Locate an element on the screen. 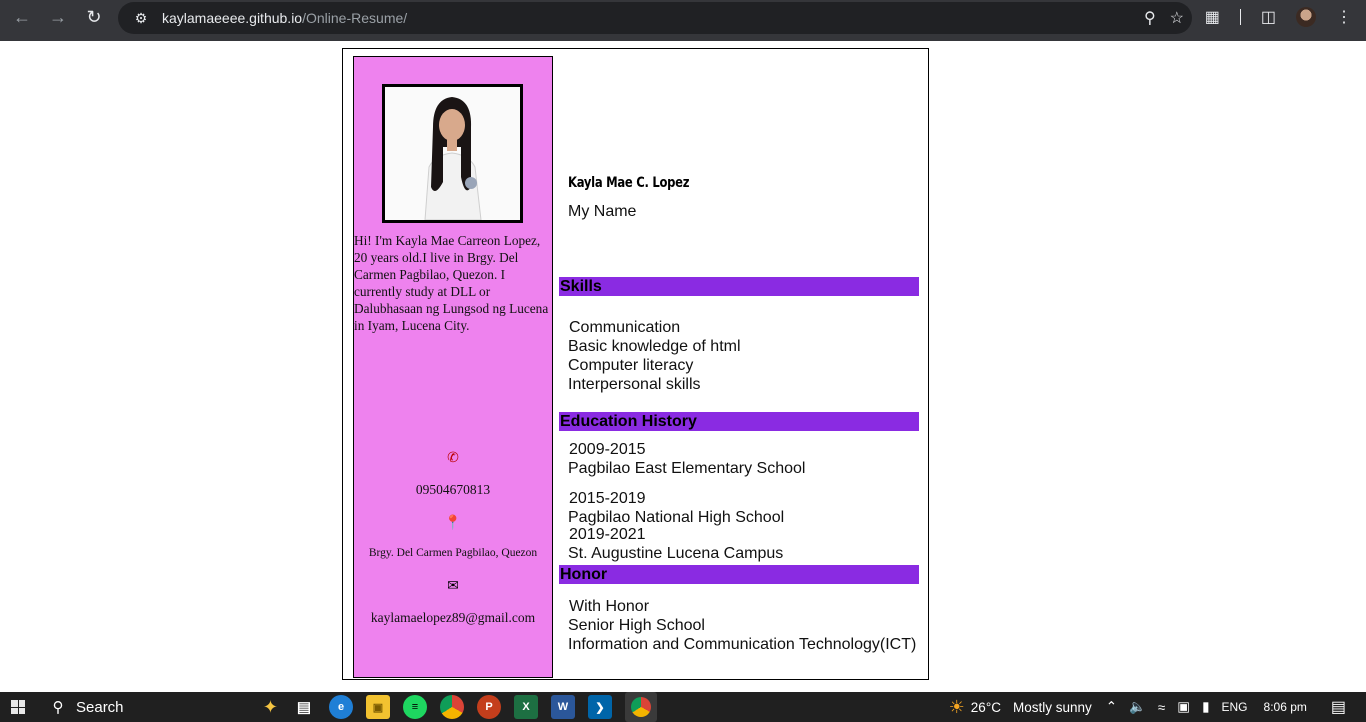  notification-icon: ▤ is located at coordinates (1338, 707).